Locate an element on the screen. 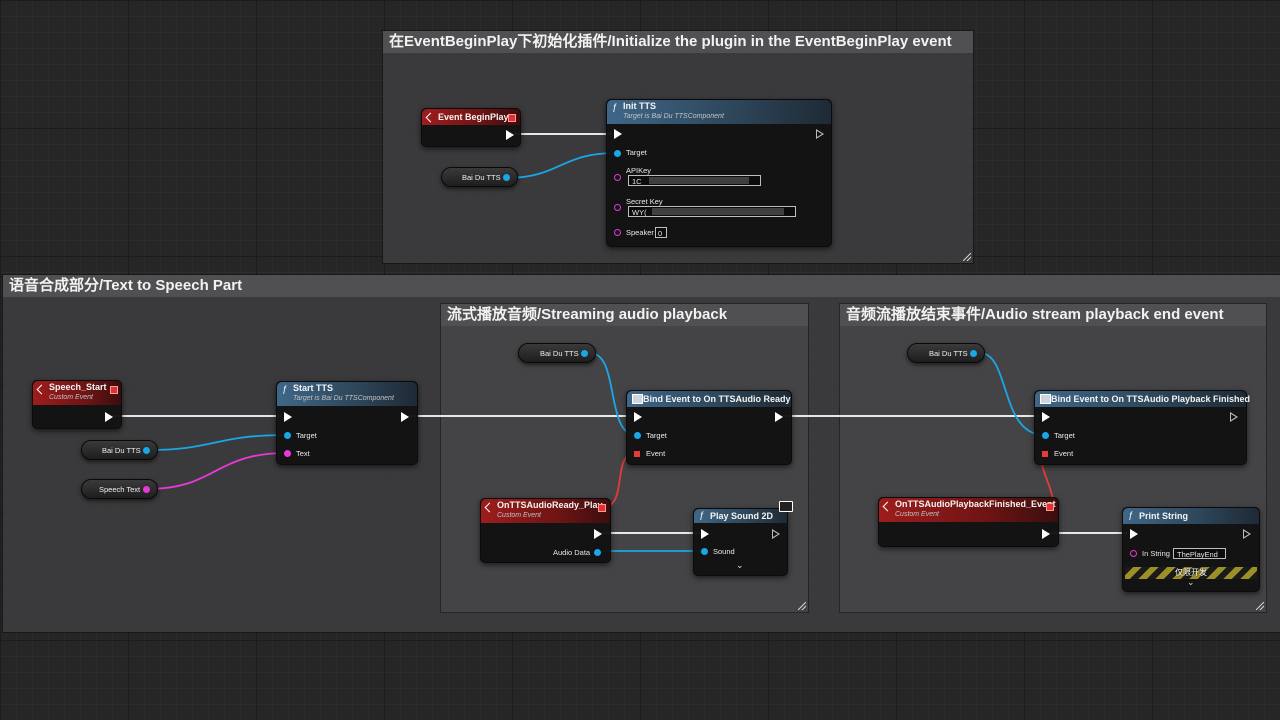  monitor-icon is located at coordinates (786, 506).